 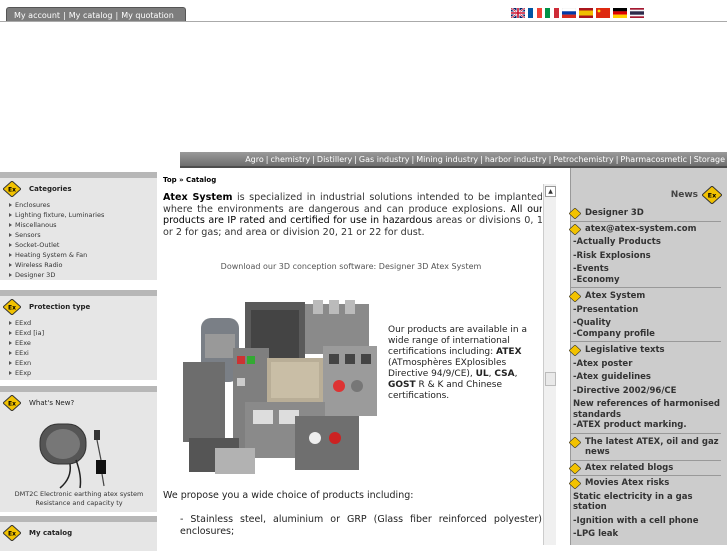 What do you see at coordinates (645, 350) in the screenshot?
I see `news-section-heading: Legislative texts` at bounding box center [645, 350].